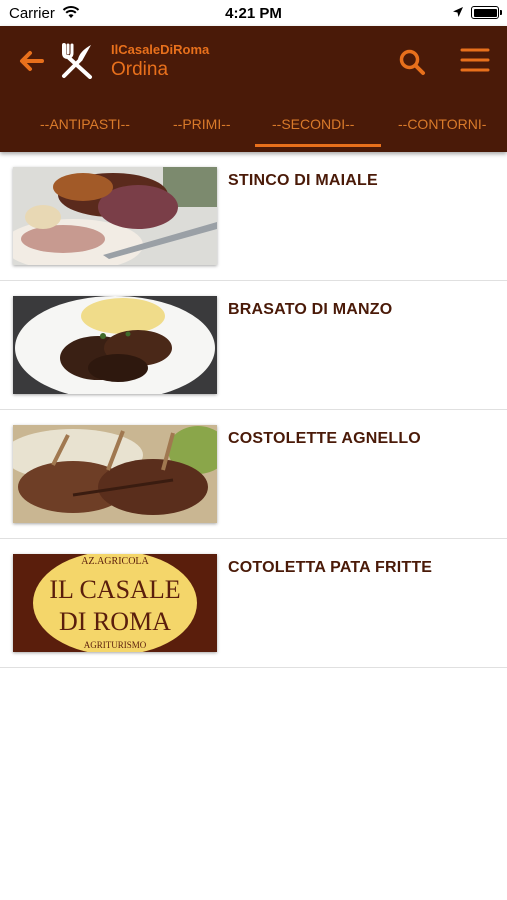 This screenshot has width=507, height=900. I want to click on dish-name: BRASATO DI MANZO, so click(310, 309).